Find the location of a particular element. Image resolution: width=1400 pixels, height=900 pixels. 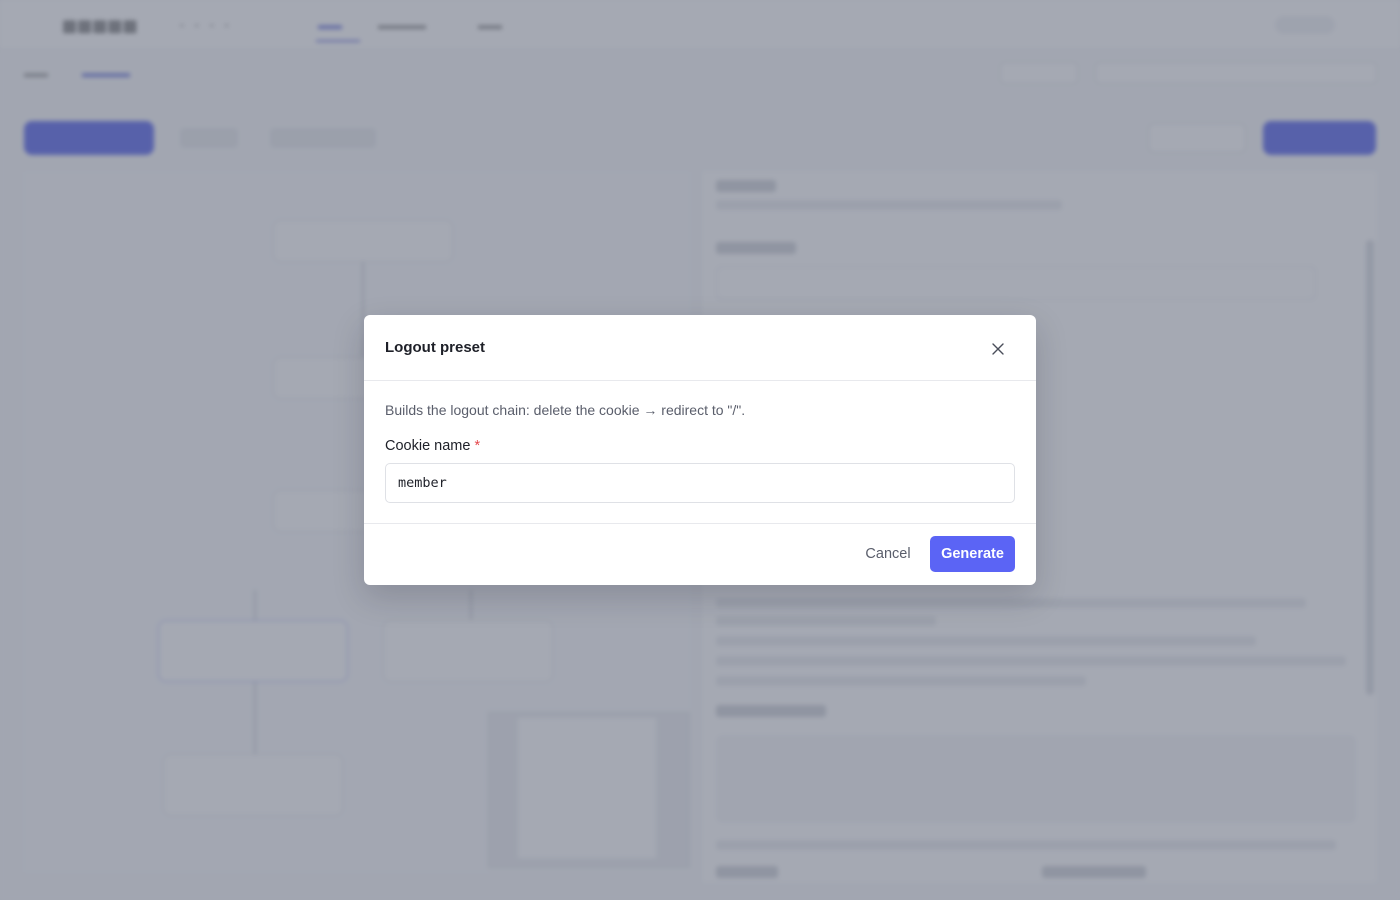

generate-button: Generate is located at coordinates (972, 554).